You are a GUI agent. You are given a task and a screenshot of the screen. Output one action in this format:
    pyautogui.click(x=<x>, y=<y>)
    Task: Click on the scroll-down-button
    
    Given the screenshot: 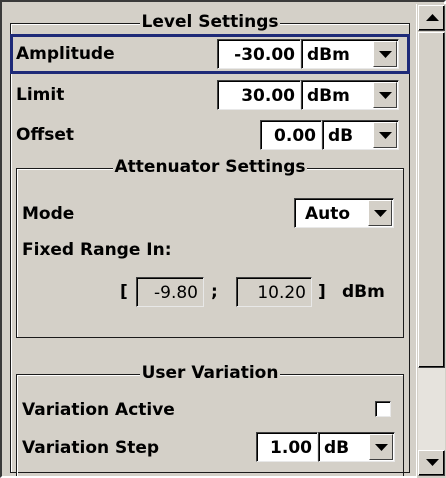 What is the action you would take?
    pyautogui.click(x=431, y=463)
    